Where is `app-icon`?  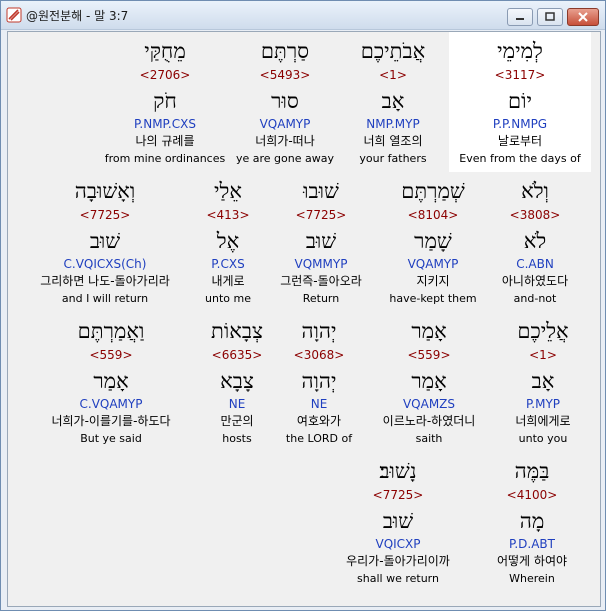
app-icon is located at coordinates (14, 15).